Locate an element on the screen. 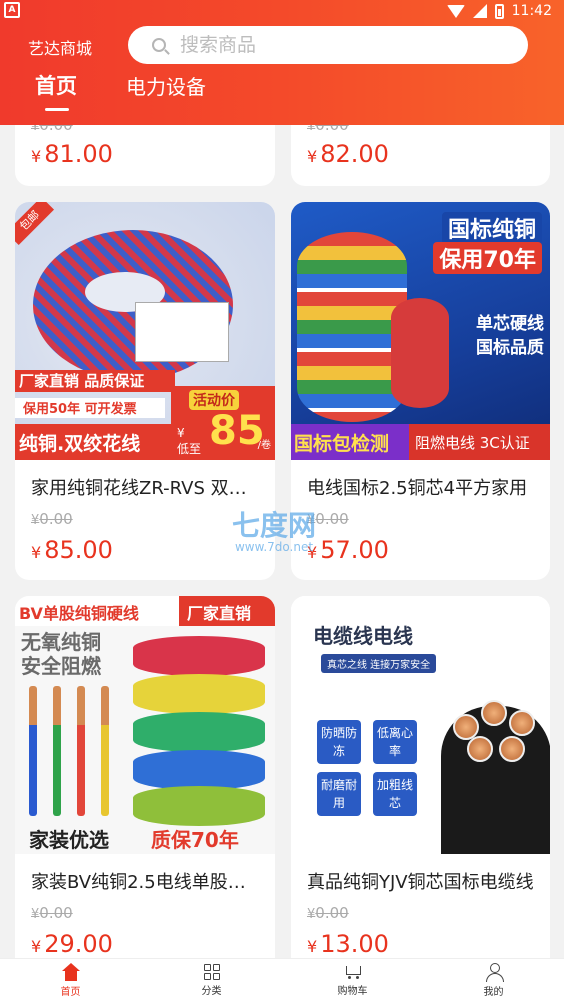  wire-roll-stack-illustration is located at coordinates (199, 656).